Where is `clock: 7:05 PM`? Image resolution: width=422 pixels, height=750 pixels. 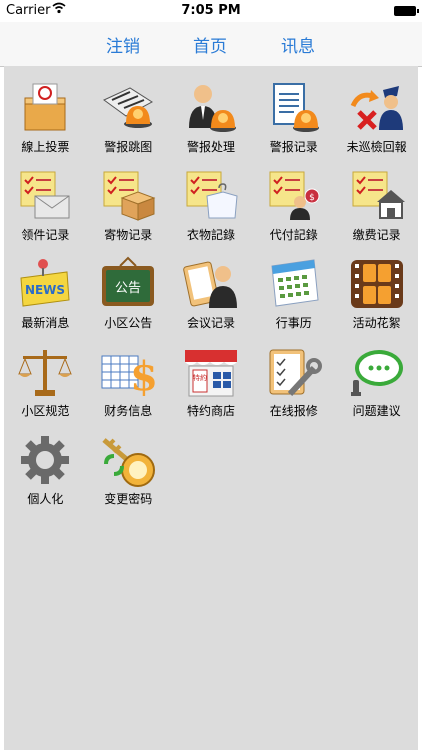
clock: 7:05 PM is located at coordinates (211, 10).